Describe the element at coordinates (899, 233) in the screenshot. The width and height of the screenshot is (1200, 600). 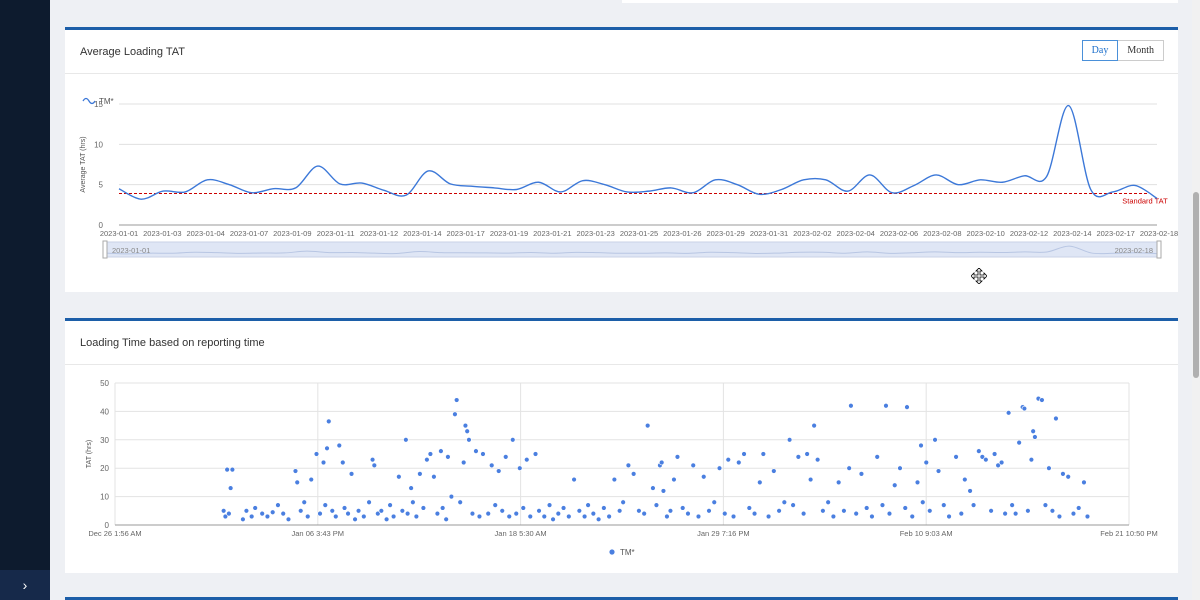
I see `x-tick-label: 2023-02-06` at that location.